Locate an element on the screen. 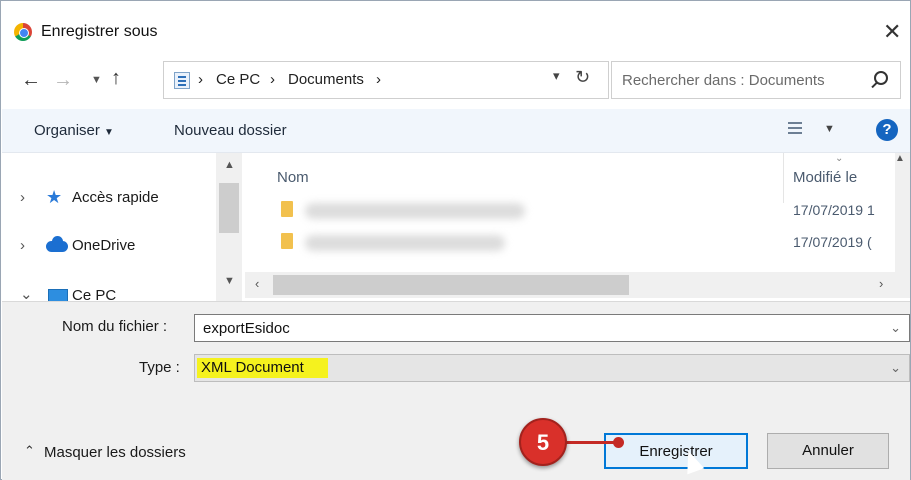 The width and height of the screenshot is (911, 480). command-bar: Organiser ▼ Nouveau dossier ▼ ? is located at coordinates (456, 131).